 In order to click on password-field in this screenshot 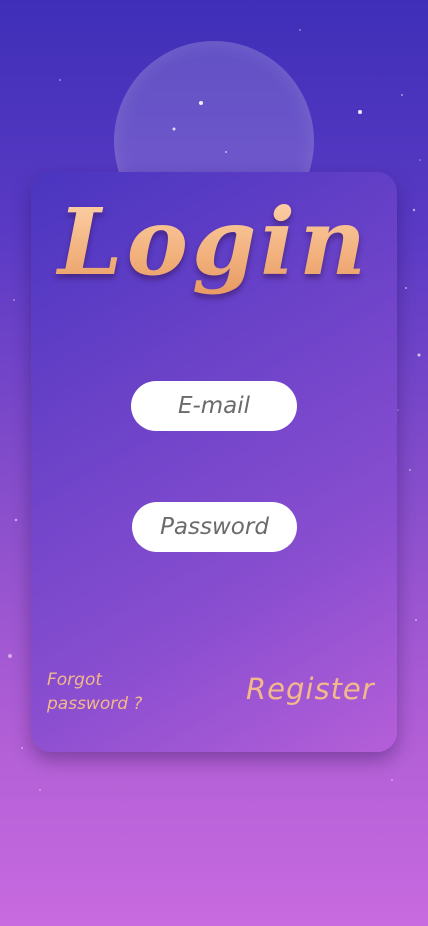, I will do `click(214, 527)`.